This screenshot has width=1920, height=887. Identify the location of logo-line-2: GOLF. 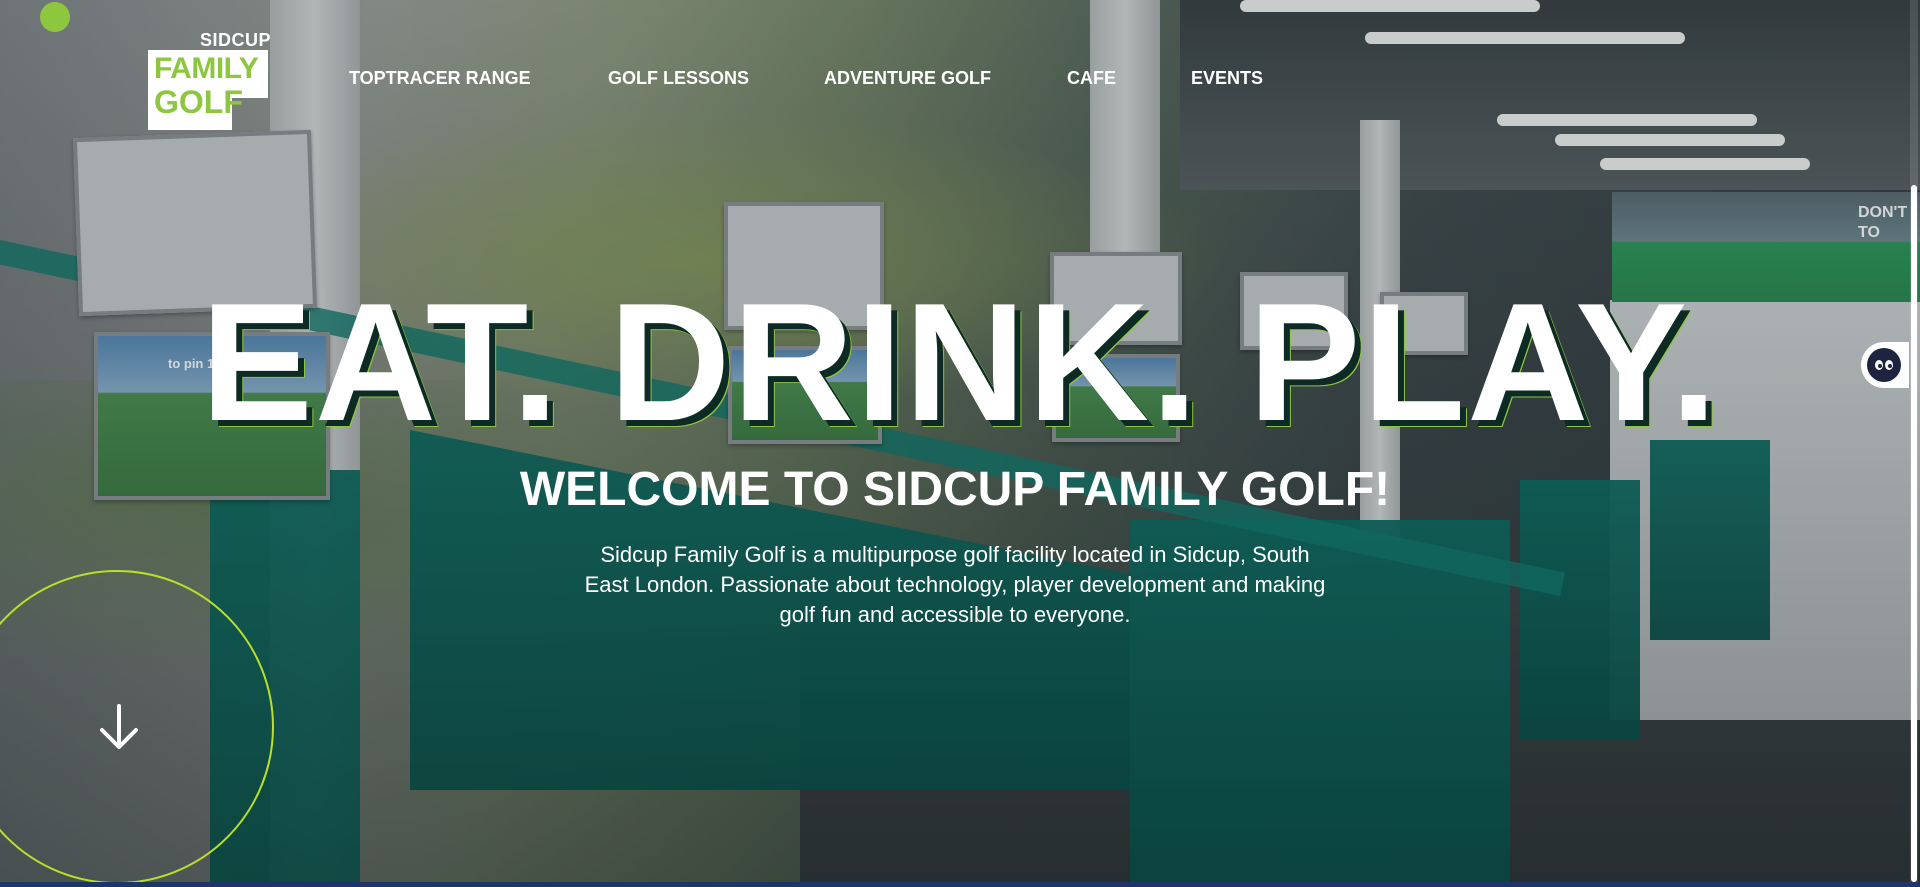
(198, 102).